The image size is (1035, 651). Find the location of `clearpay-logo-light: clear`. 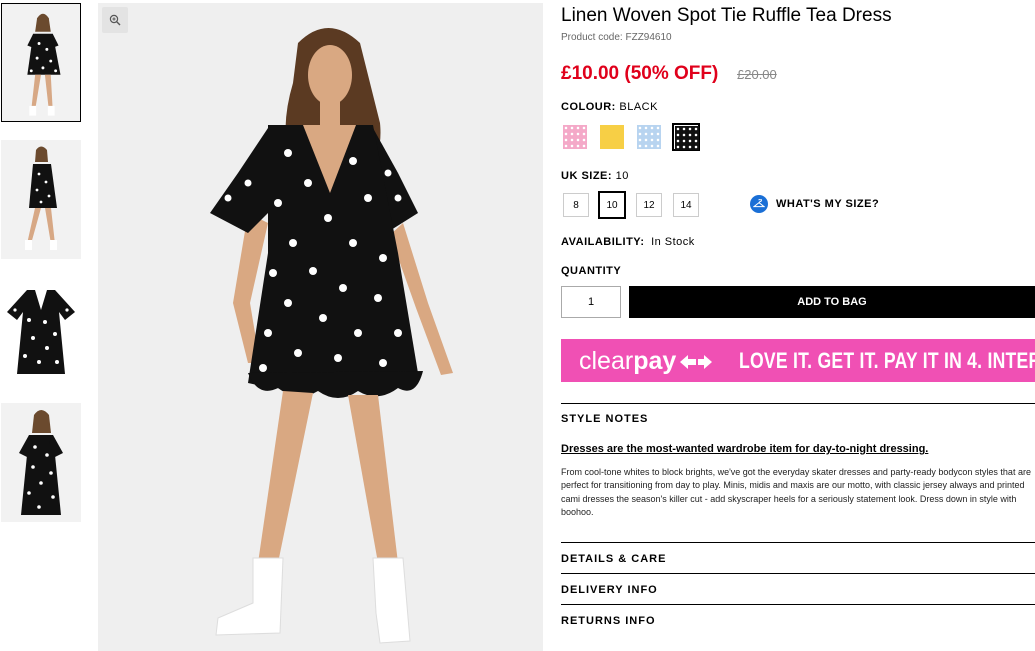

clearpay-logo-light: clear is located at coordinates (606, 361).